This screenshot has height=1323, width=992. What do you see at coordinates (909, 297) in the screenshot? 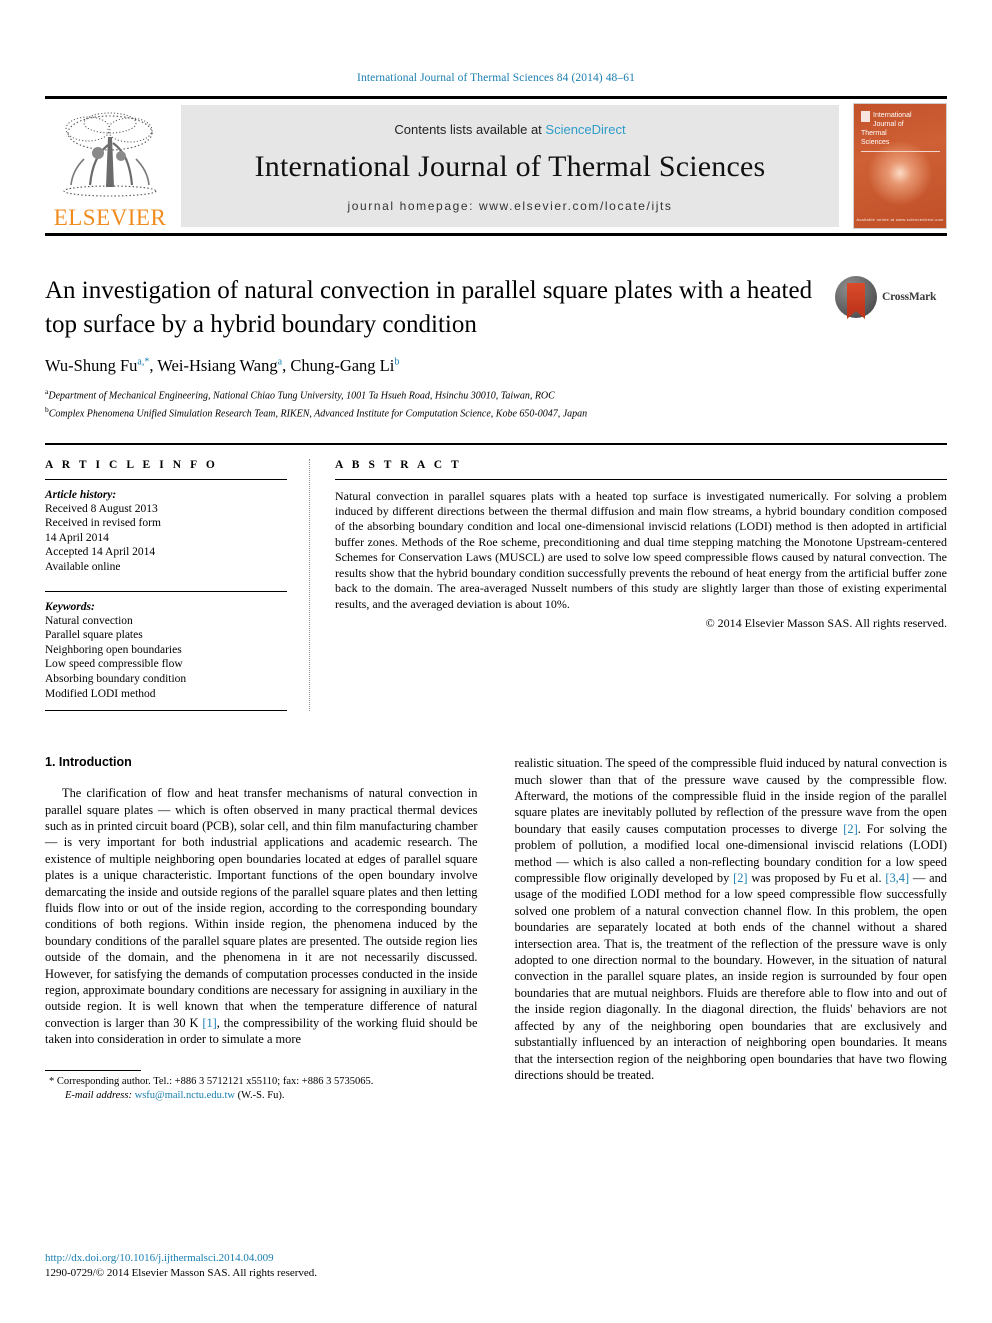
I see `crossmark-label: CrossMark` at bounding box center [909, 297].